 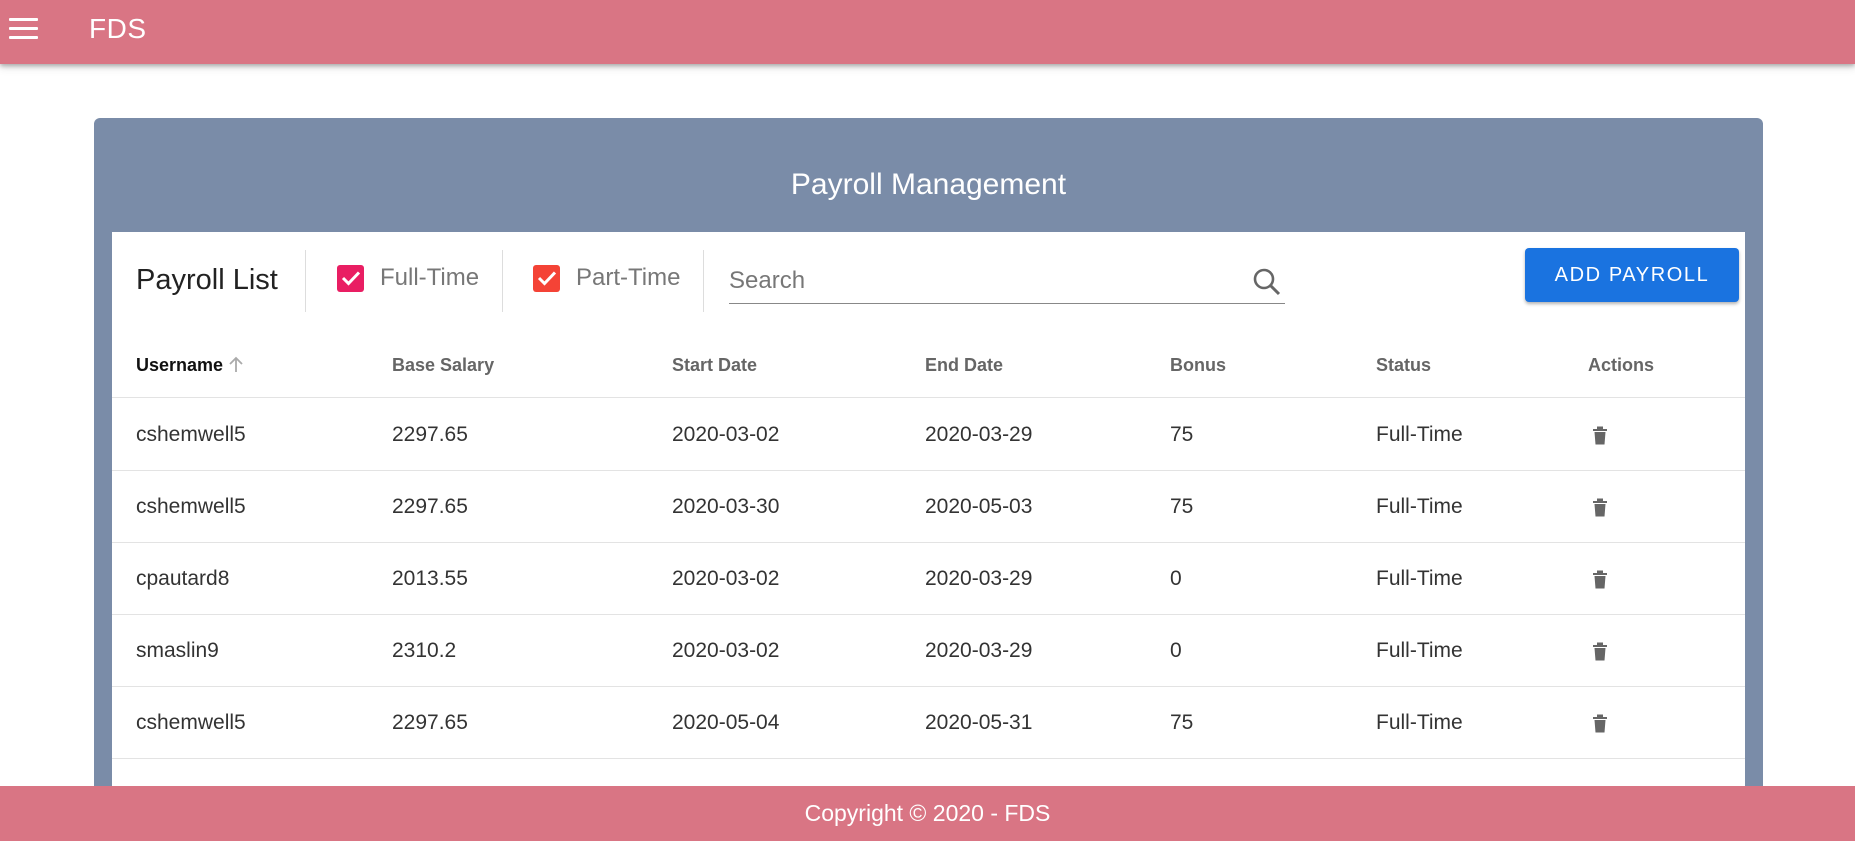 I want to click on add-payroll-button: ADD PAYROLL, so click(x=1632, y=275).